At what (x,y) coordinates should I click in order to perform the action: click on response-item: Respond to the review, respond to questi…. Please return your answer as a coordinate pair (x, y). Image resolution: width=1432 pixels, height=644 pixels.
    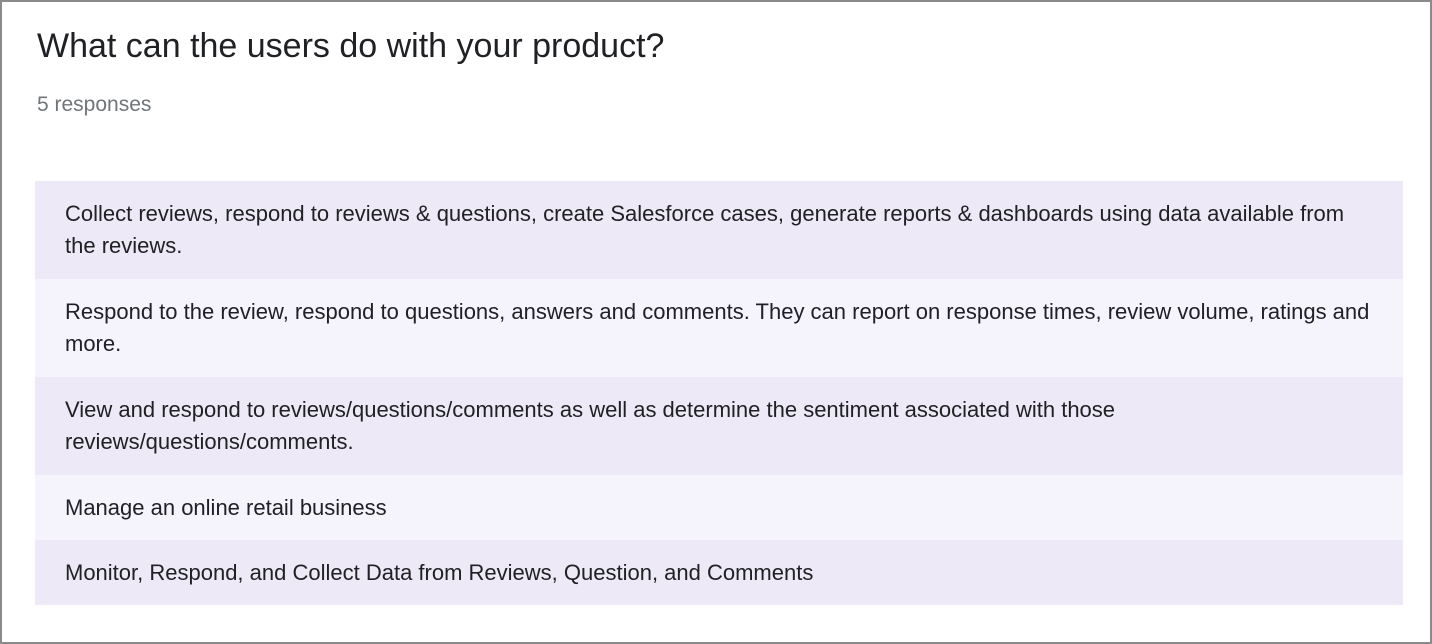
    Looking at the image, I should click on (719, 328).